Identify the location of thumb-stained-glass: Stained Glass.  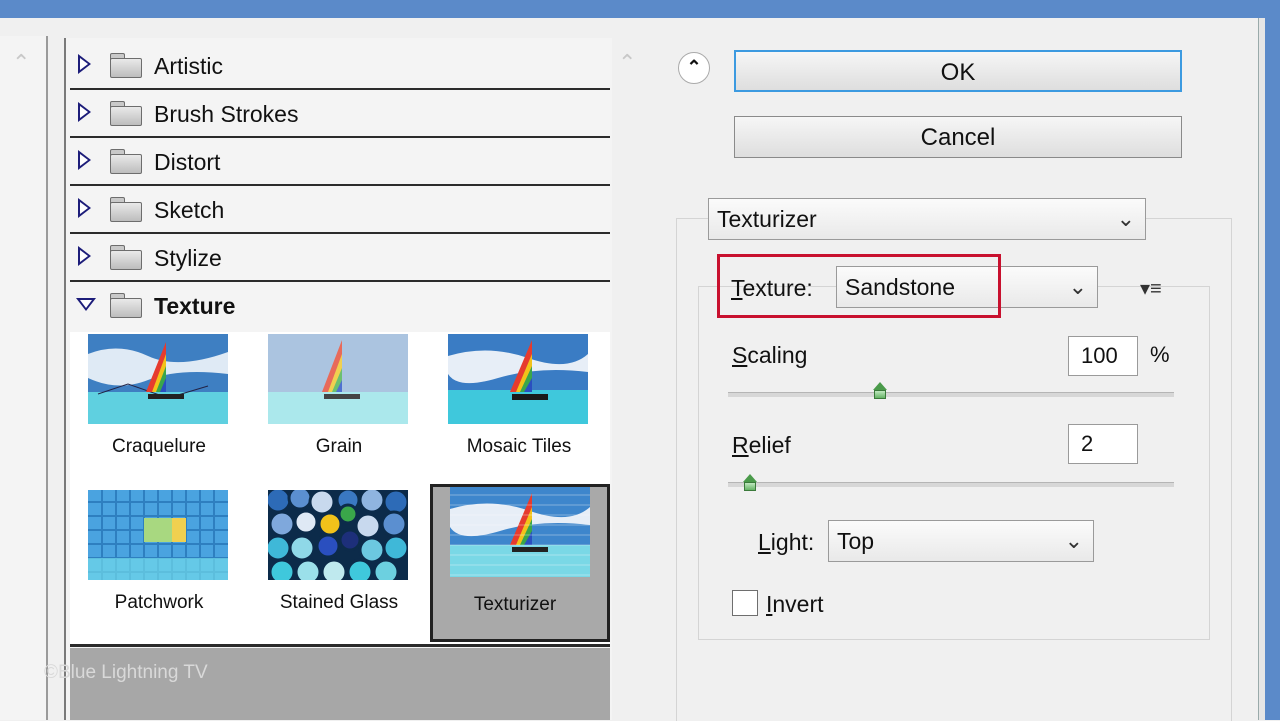
(331, 563).